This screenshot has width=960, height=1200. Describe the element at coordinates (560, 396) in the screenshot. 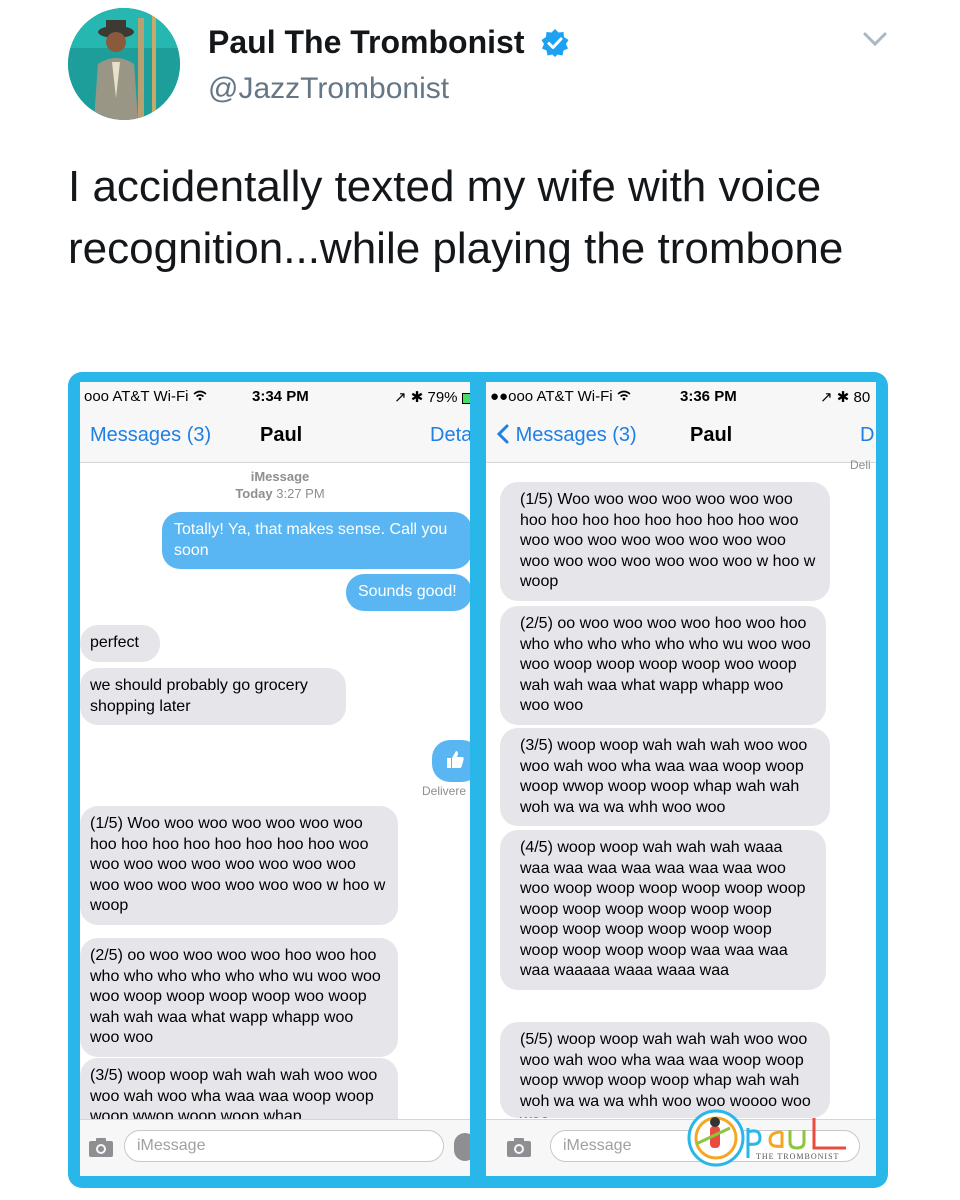

I see `carrier-label: ●●ooo AT&T Wi-Fi` at that location.